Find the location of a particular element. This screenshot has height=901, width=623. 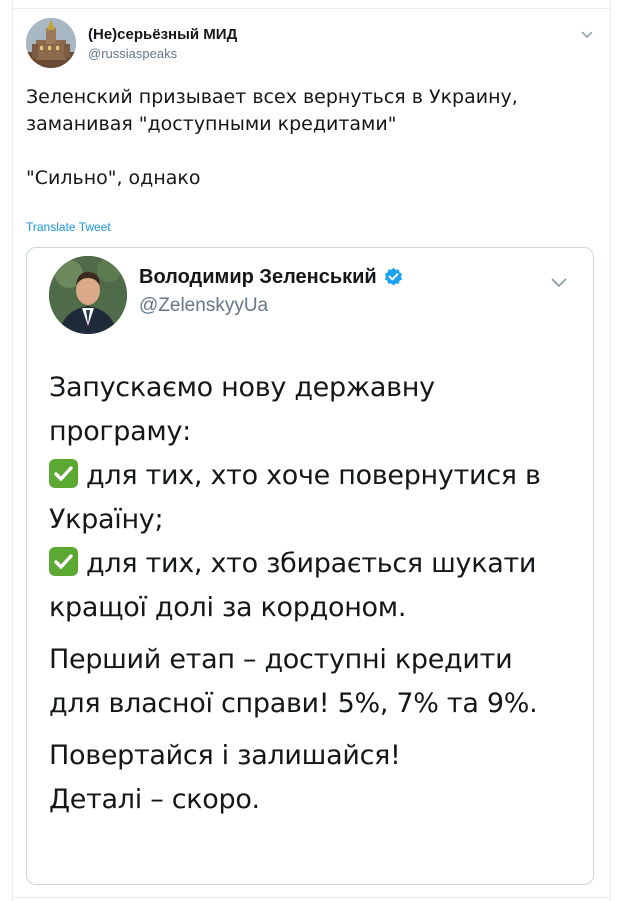

avatar is located at coordinates (51, 43).